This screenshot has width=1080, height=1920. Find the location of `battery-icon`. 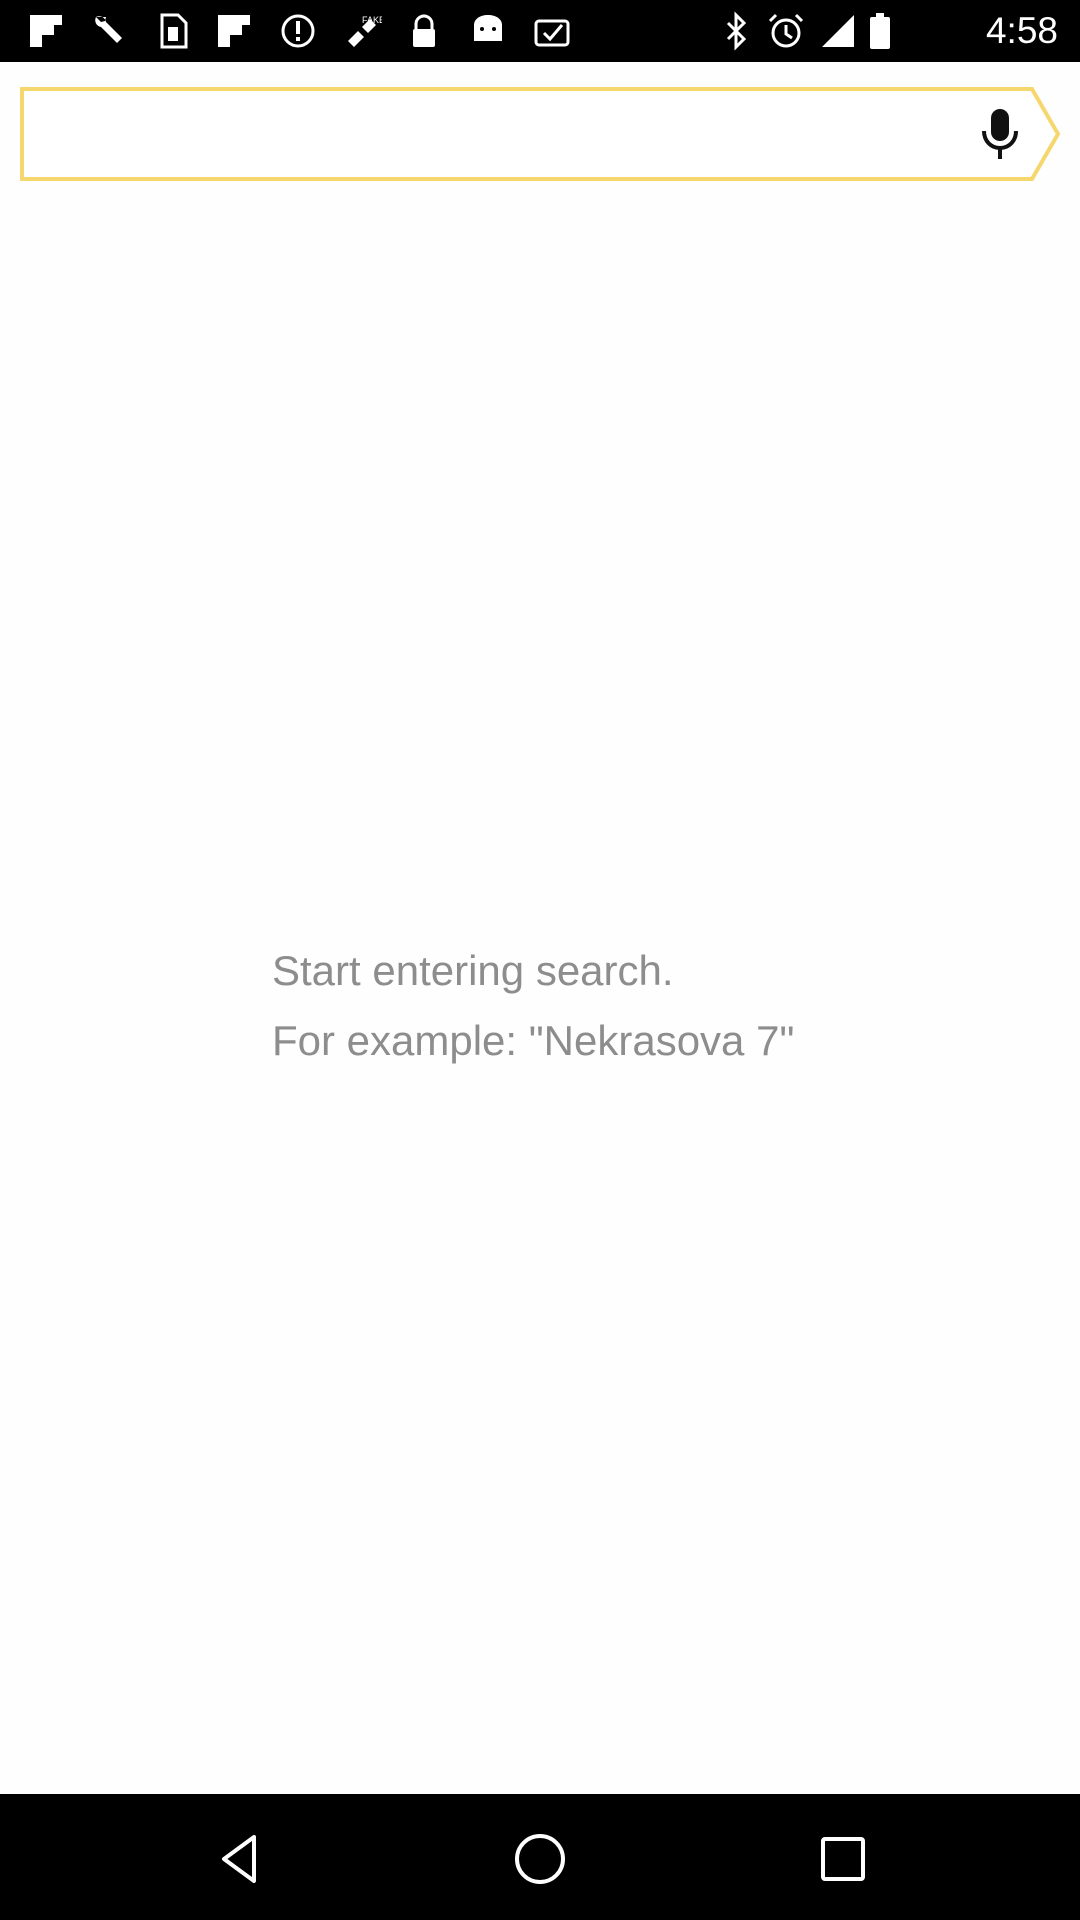

battery-icon is located at coordinates (880, 31).